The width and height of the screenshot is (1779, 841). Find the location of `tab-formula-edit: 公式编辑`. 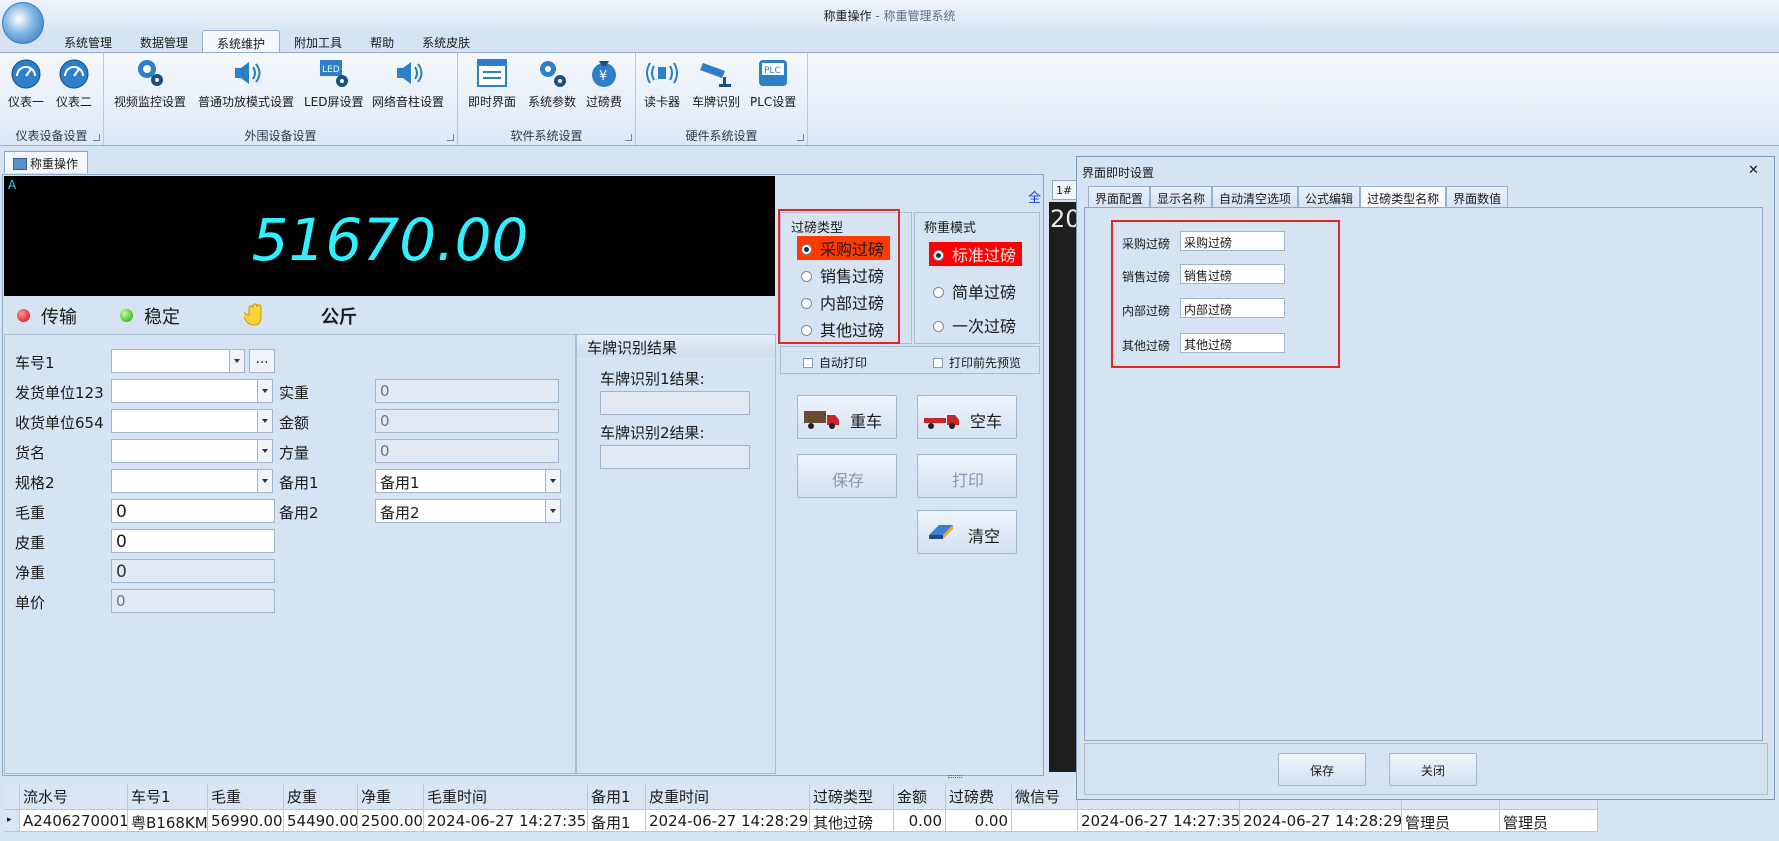

tab-formula-edit: 公式编辑 is located at coordinates (1329, 197).